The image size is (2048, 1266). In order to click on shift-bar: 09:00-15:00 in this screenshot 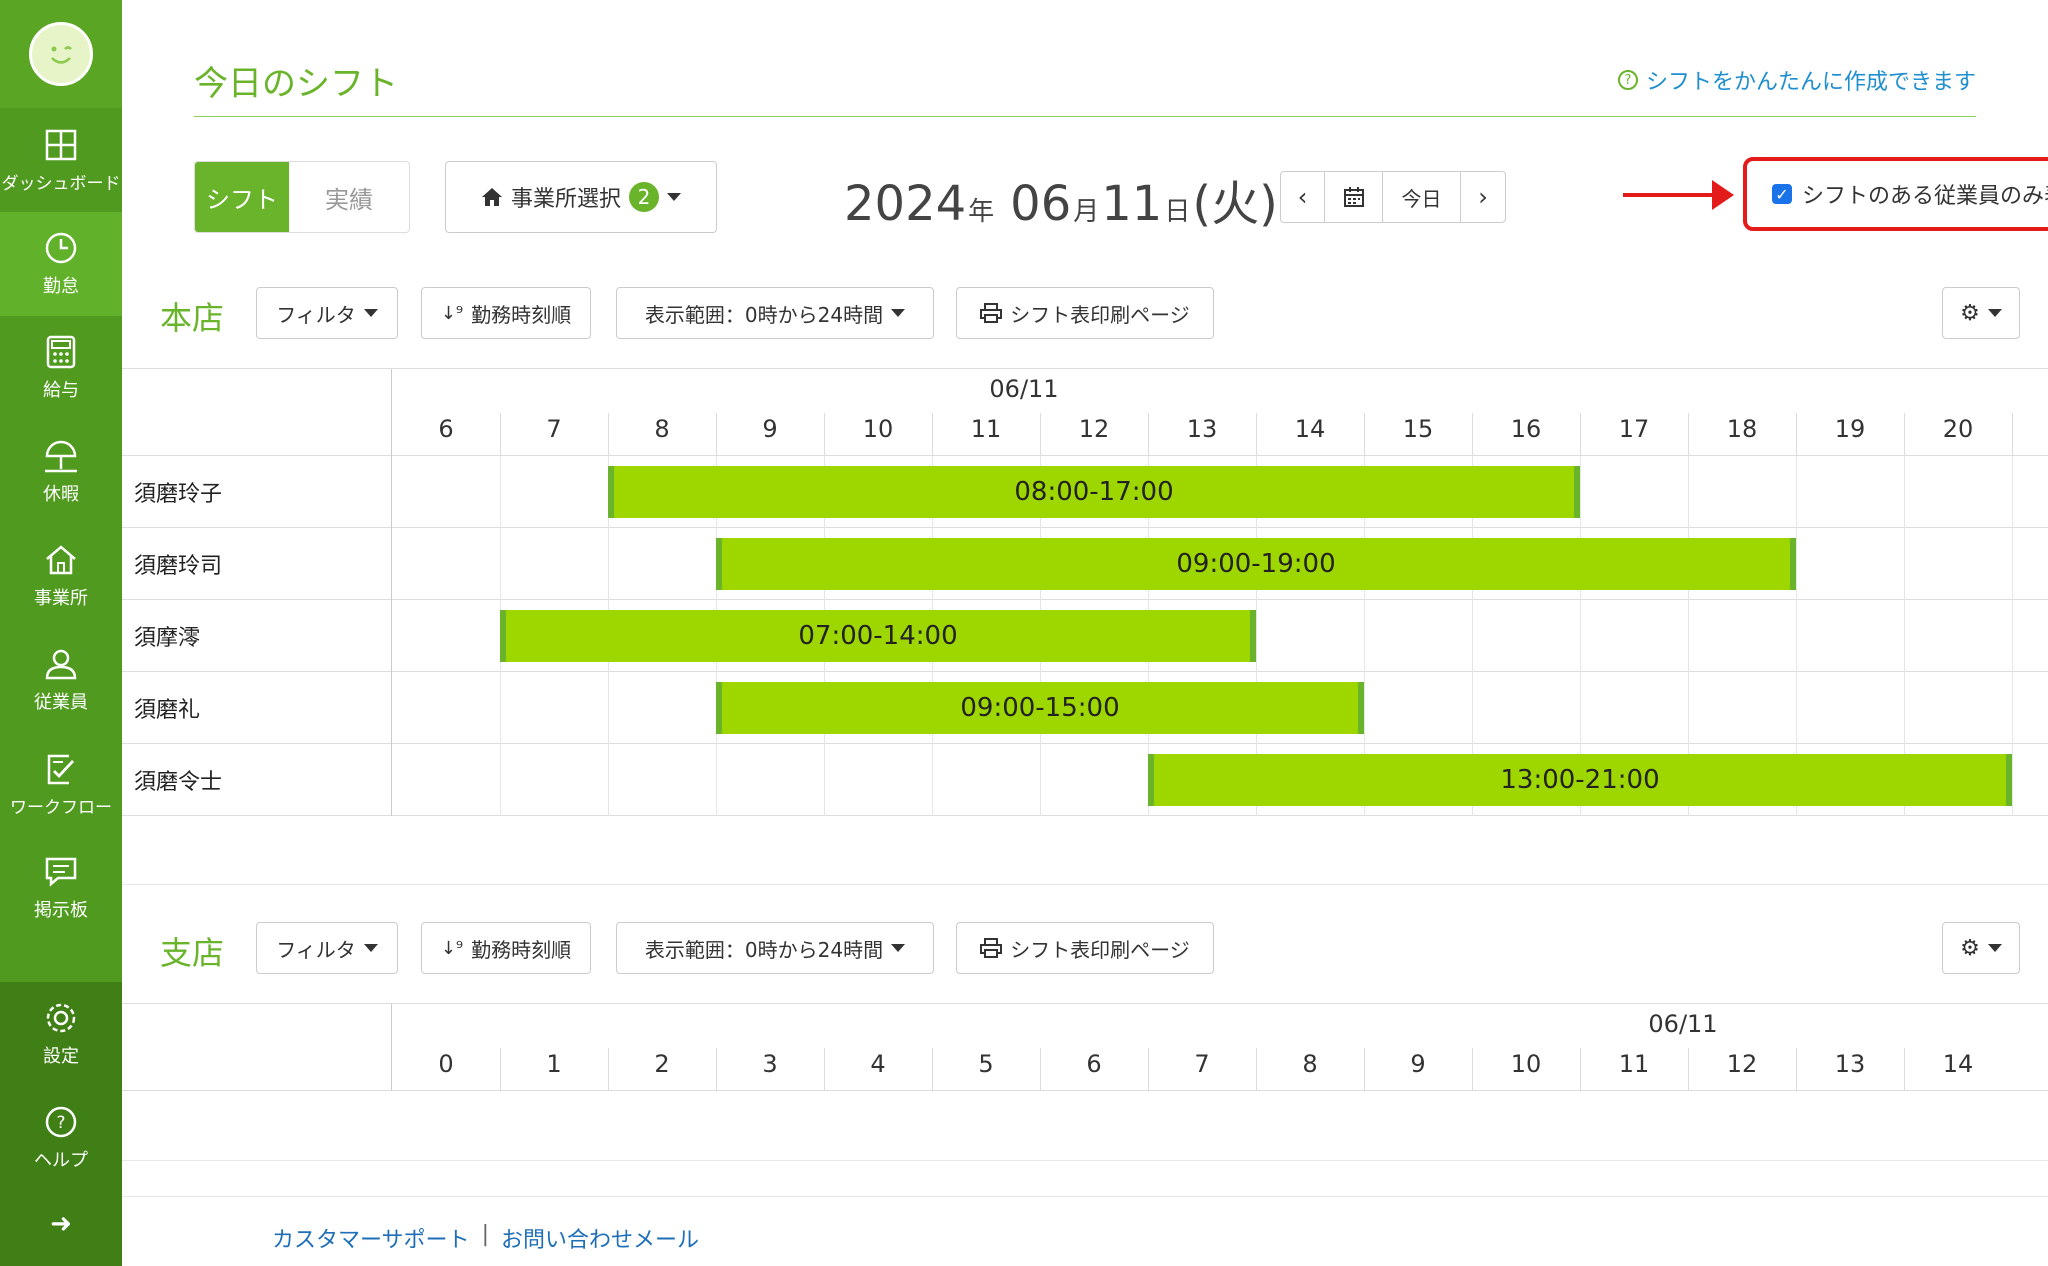, I will do `click(1040, 708)`.